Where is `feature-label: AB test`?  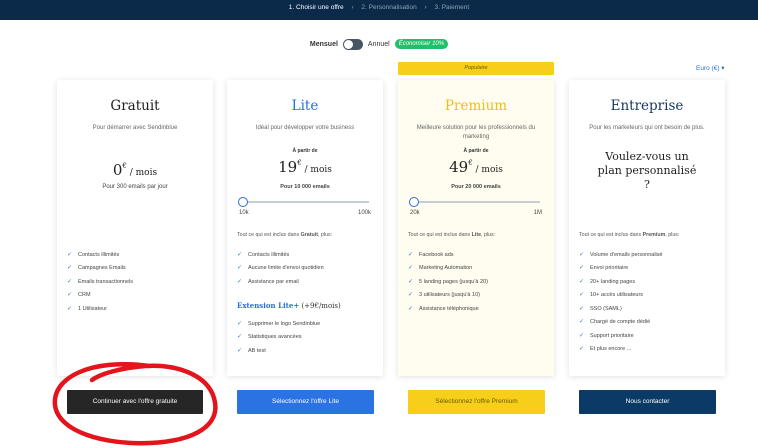 feature-label: AB test is located at coordinates (257, 350).